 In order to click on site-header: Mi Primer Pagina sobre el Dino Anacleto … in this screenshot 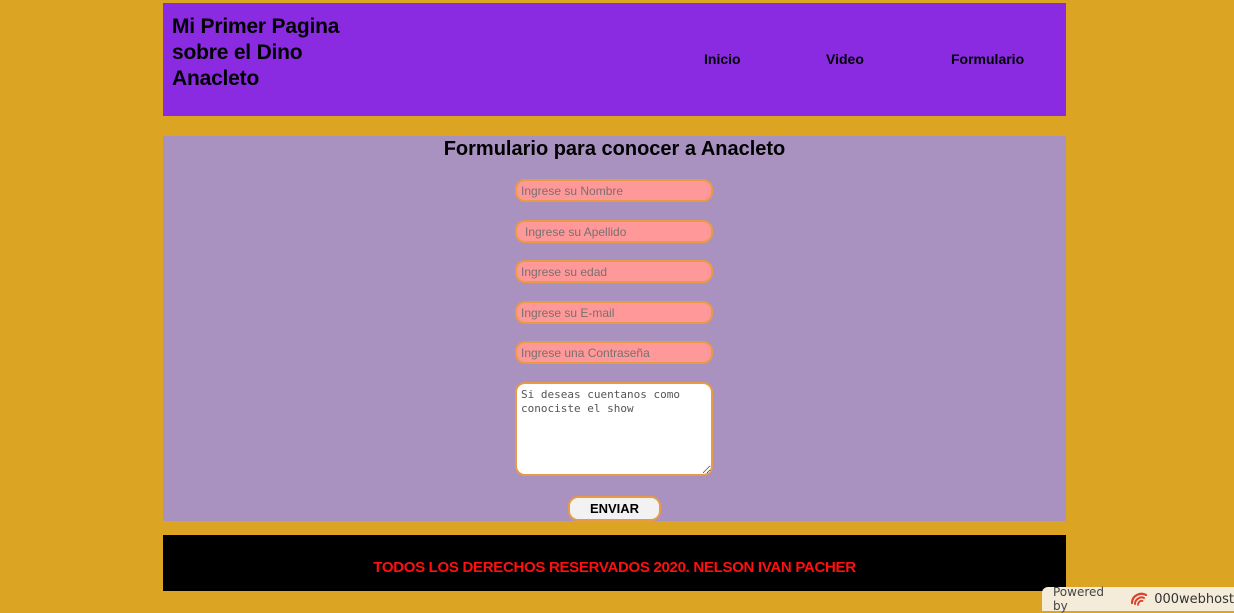, I will do `click(614, 59)`.